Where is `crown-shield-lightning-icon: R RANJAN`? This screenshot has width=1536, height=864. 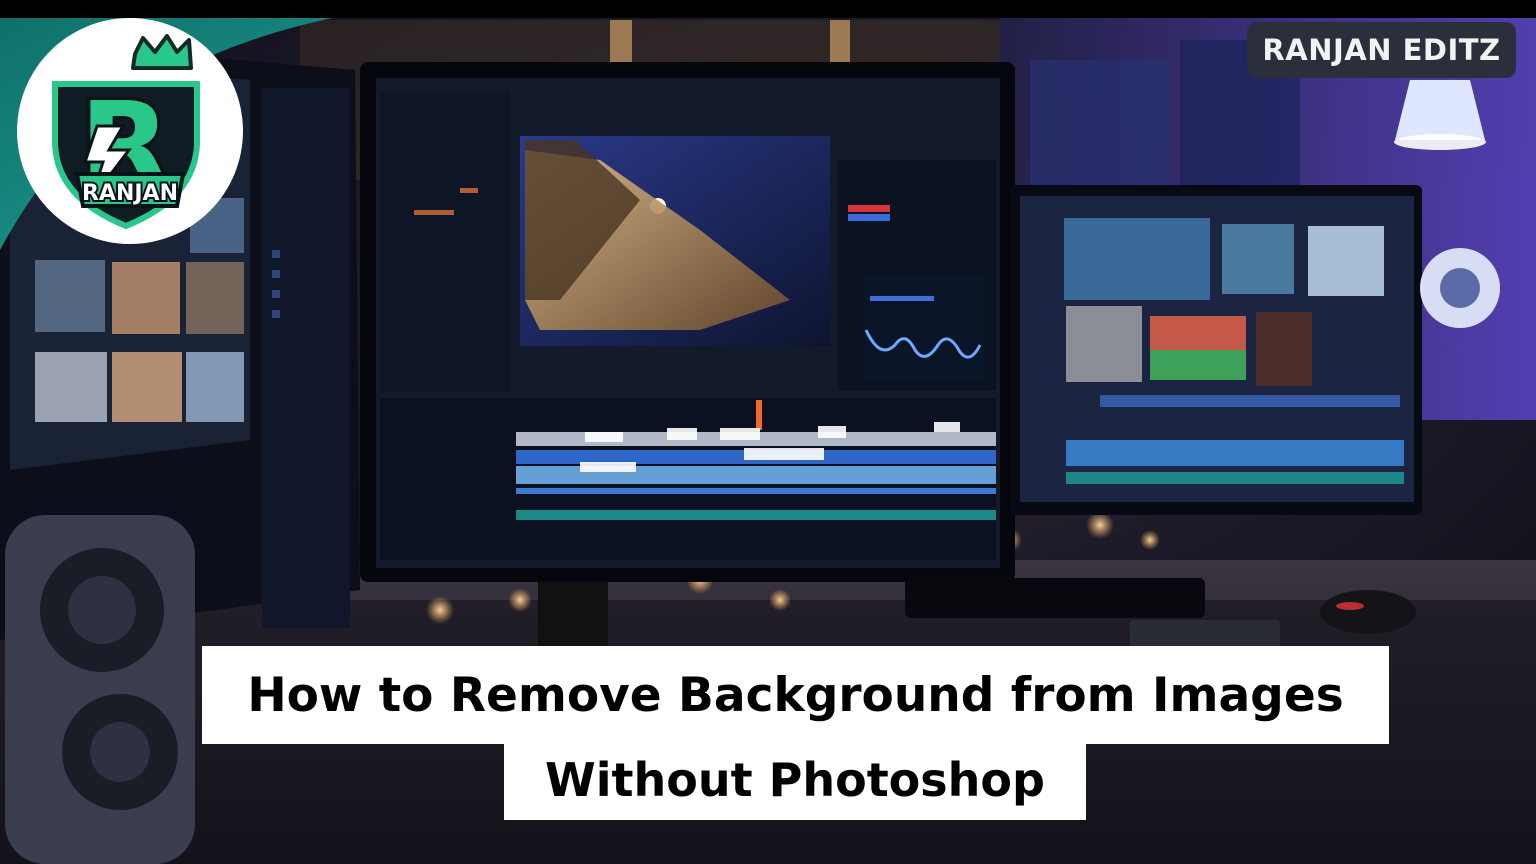
crown-shield-lightning-icon: R RANJAN is located at coordinates (130, 131).